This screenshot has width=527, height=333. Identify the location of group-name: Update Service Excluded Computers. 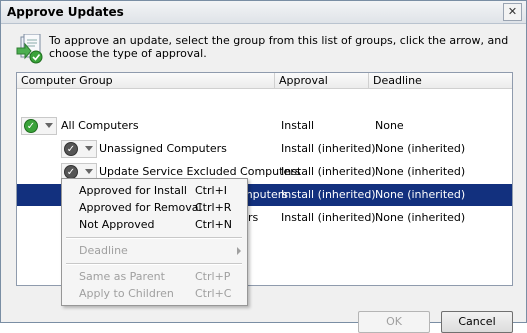
(200, 171).